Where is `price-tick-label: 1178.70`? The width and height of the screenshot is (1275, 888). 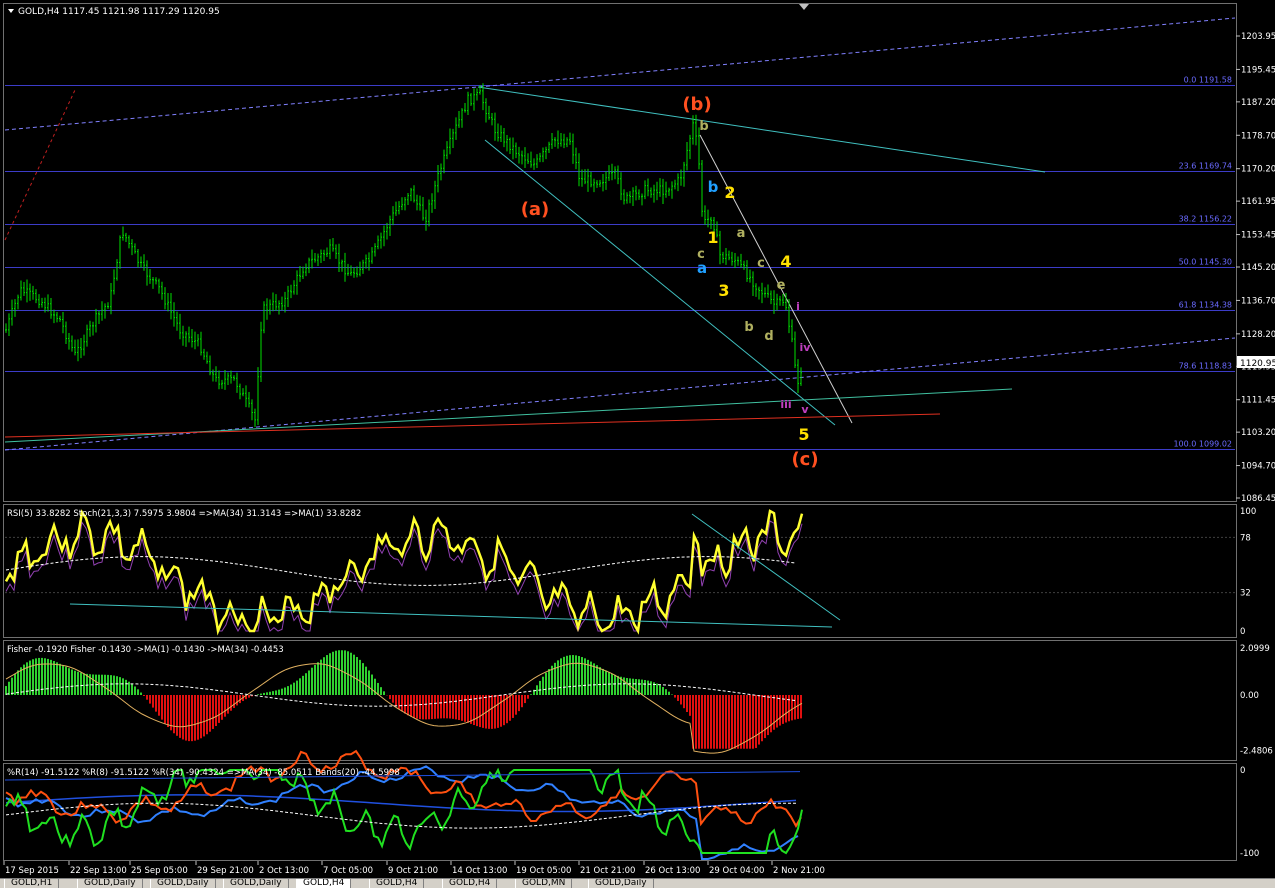 price-tick-label: 1178.70 is located at coordinates (1258, 136).